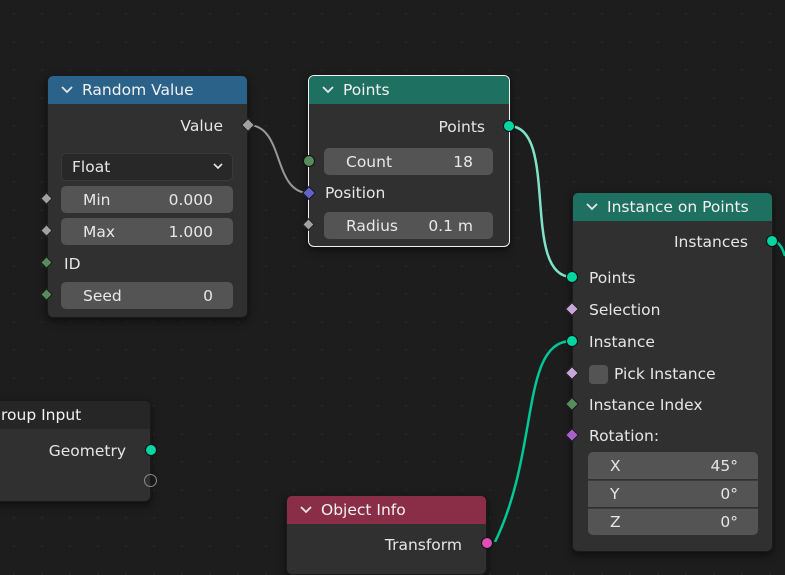 This screenshot has width=785, height=575. What do you see at coordinates (138, 90) in the screenshot?
I see `node-title: Random Value` at bounding box center [138, 90].